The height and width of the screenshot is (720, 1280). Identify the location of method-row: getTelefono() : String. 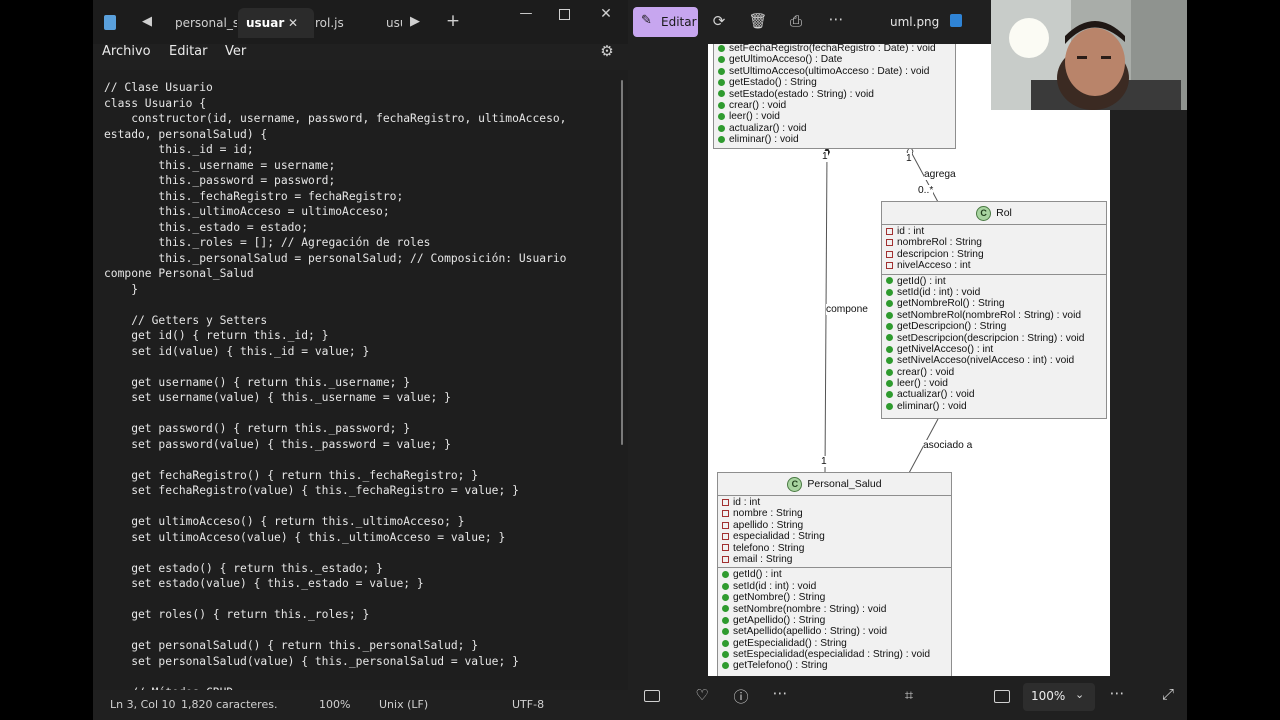
(836, 665).